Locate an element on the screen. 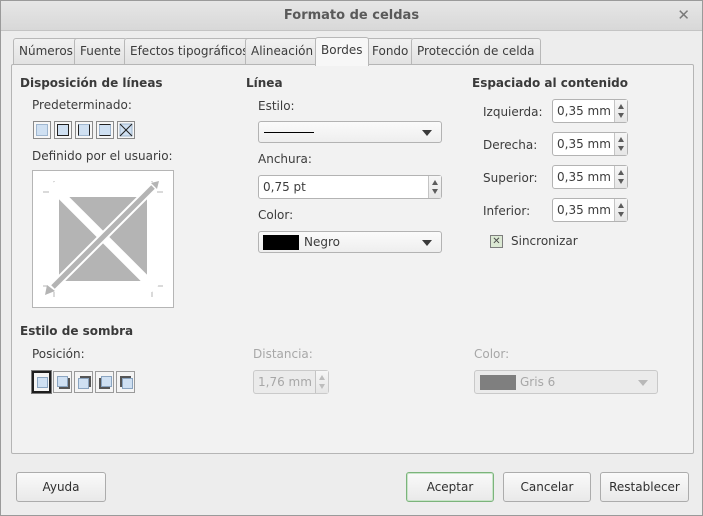  outer-border-icon is located at coordinates (63, 130).